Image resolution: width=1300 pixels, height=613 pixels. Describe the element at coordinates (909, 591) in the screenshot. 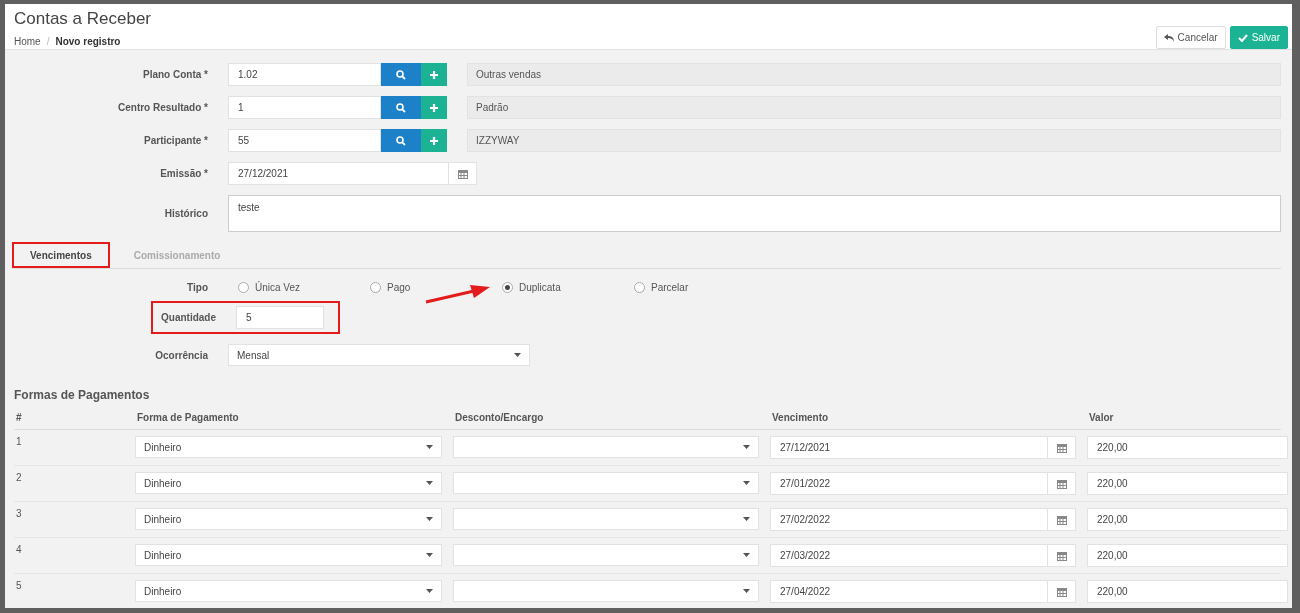

I see `date-field: 27/04/2022` at that location.